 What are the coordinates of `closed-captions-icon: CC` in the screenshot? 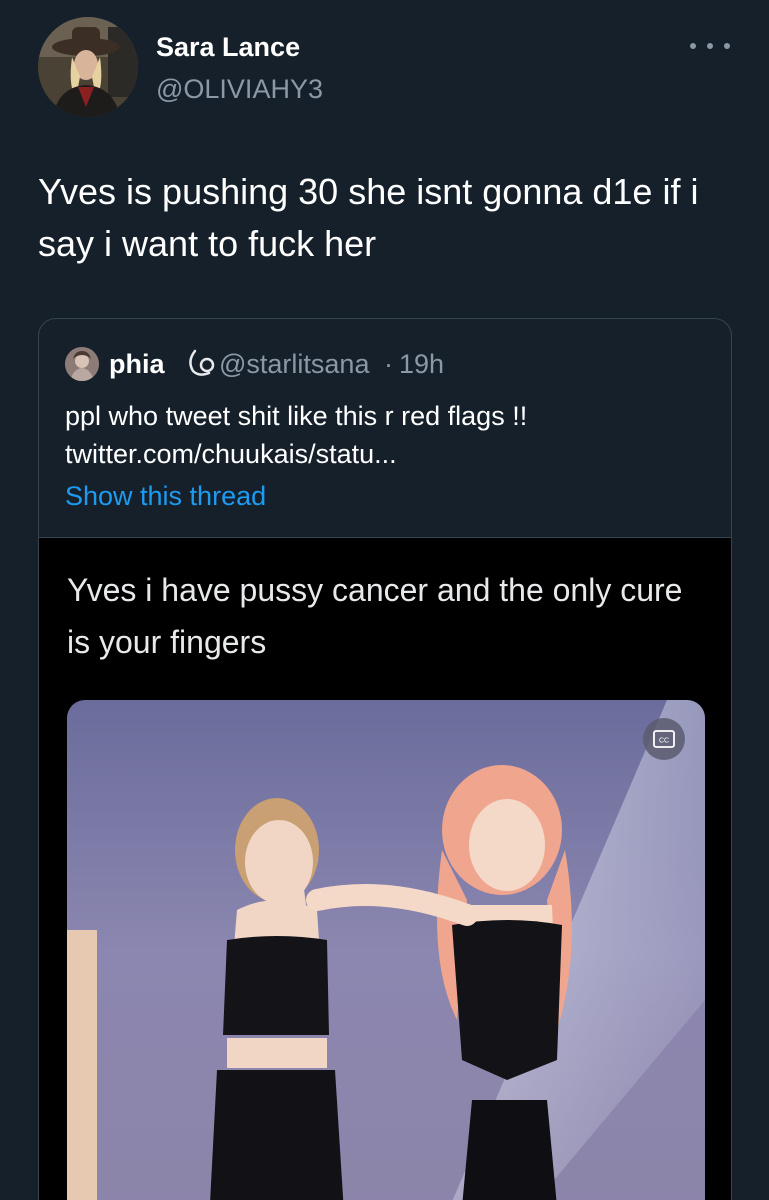 It's located at (664, 739).